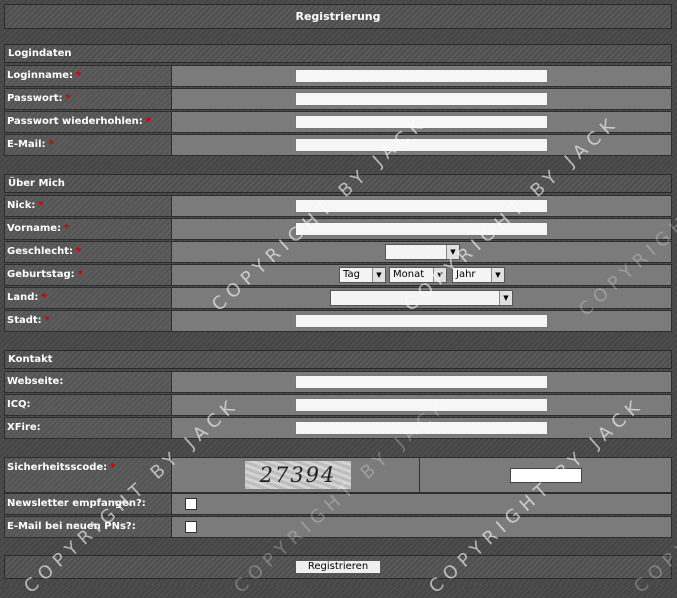 Image resolution: width=677 pixels, height=598 pixels. I want to click on label-vorname: Vorname: *, so click(88, 229).